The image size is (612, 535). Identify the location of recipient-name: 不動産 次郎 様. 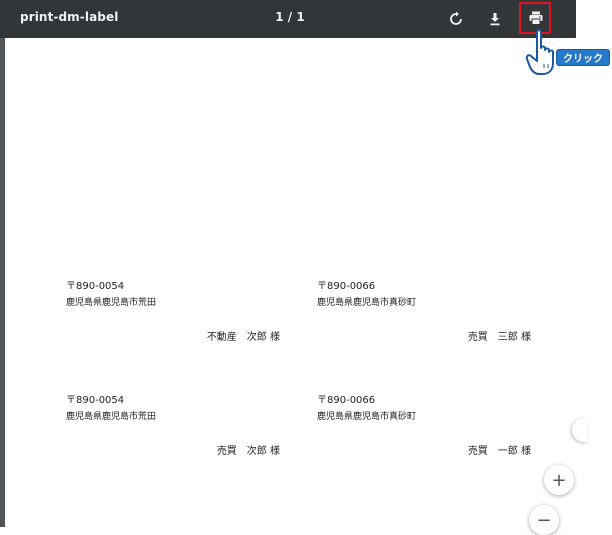
(243, 337).